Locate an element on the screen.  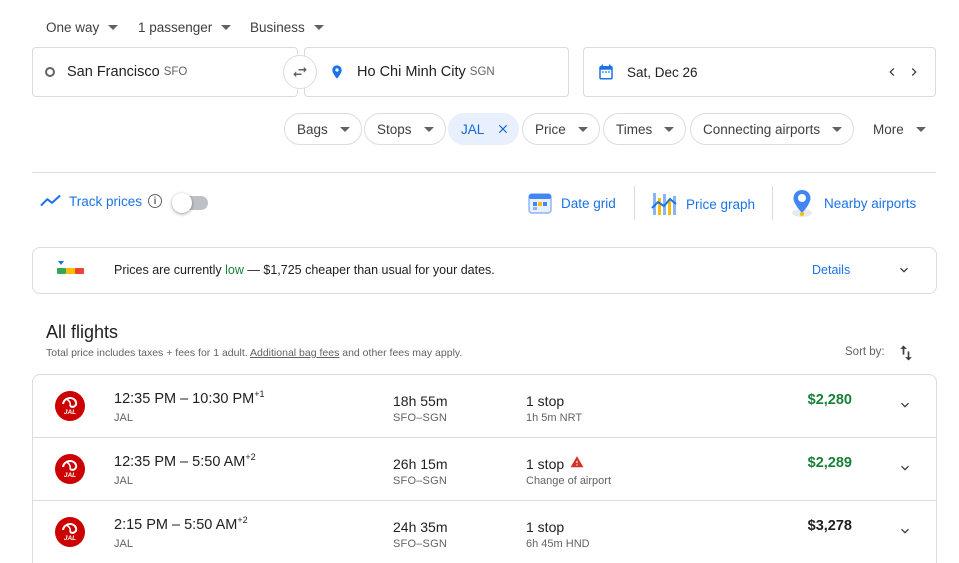
details-link: Details is located at coordinates (831, 270).